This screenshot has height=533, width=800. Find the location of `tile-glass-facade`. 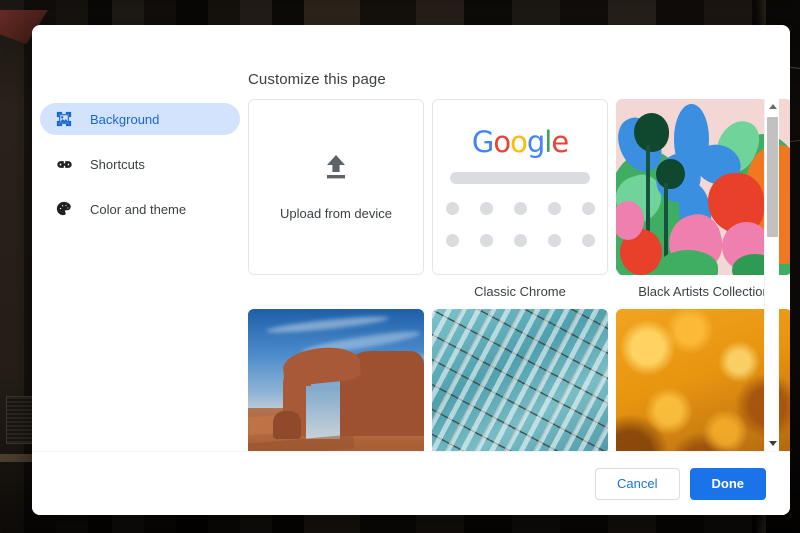

tile-glass-facade is located at coordinates (520, 380).